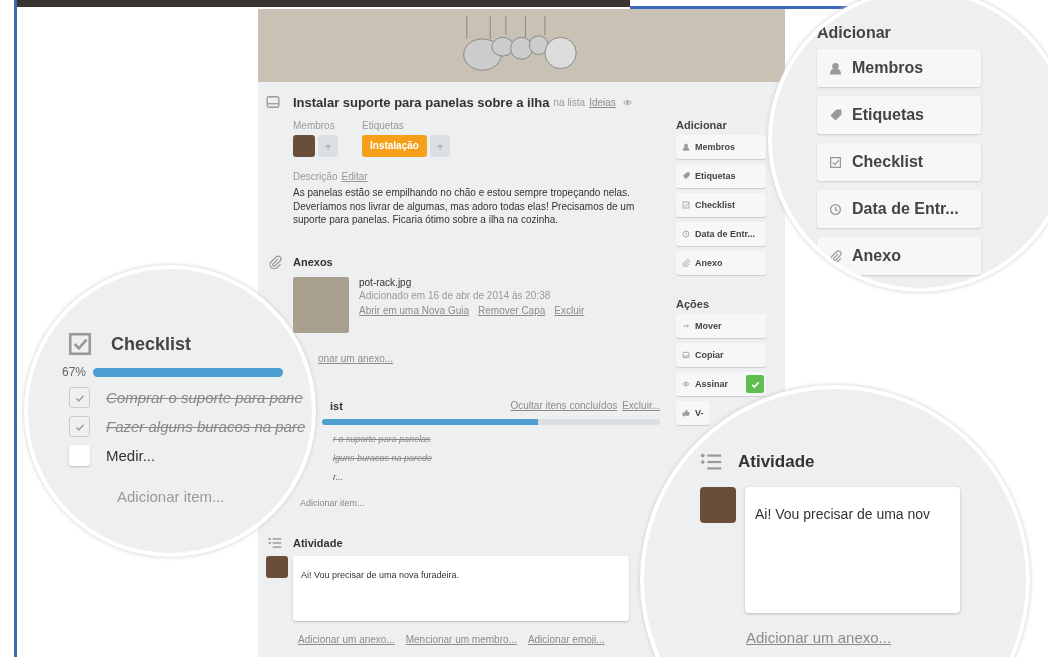 The height and width of the screenshot is (657, 1048). Describe the element at coordinates (314, 125) in the screenshot. I see `field-label: Membros` at that location.